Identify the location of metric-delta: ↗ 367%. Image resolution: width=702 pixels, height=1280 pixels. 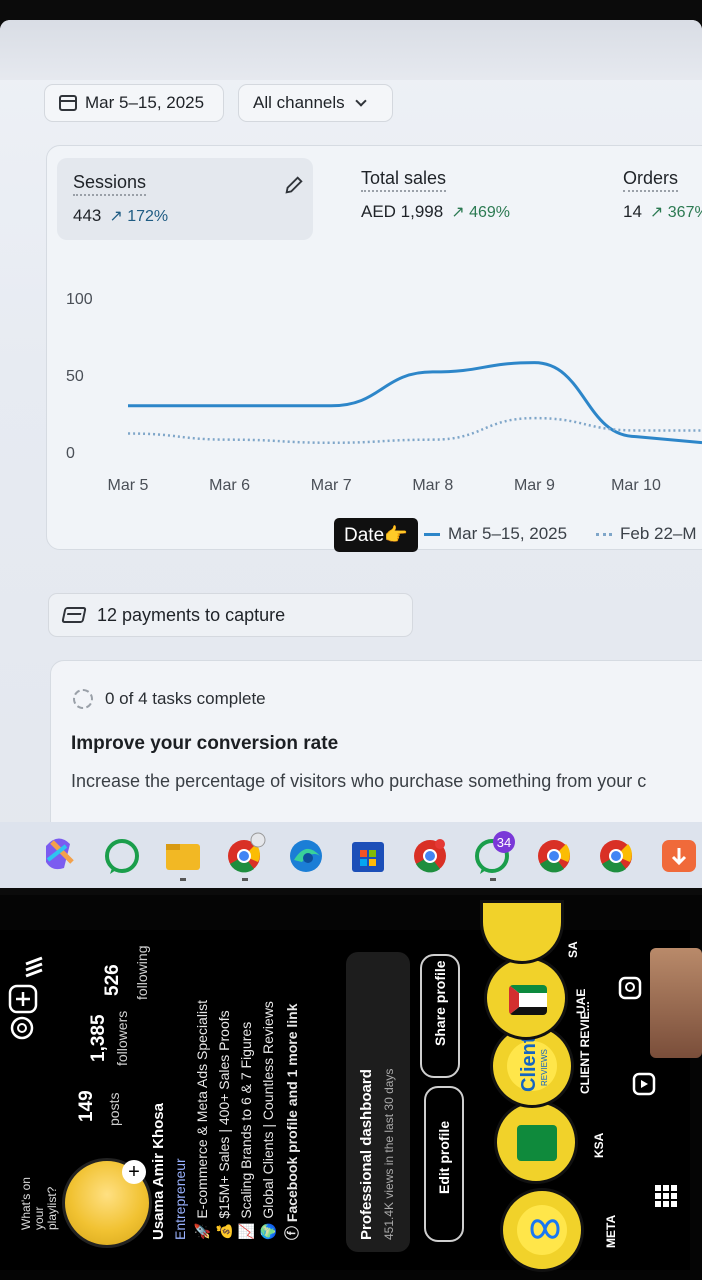
(675, 212).